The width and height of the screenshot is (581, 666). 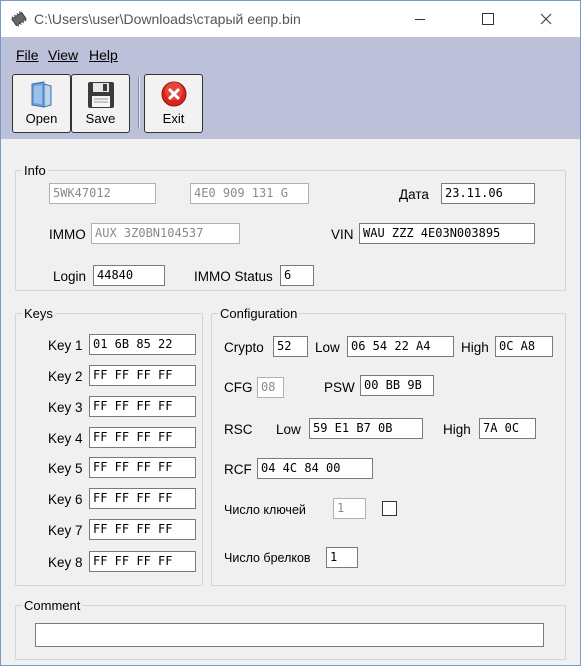 I want to click on key-3-label: Key 3, so click(x=65, y=407).